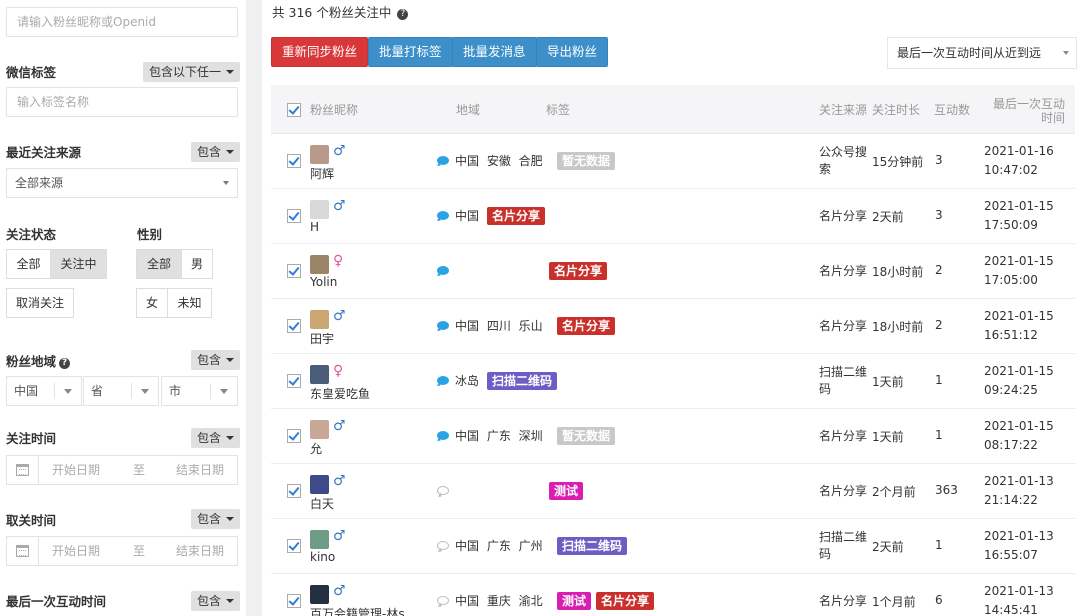  I want to click on batch-tag-button: 批量打标签, so click(410, 52).